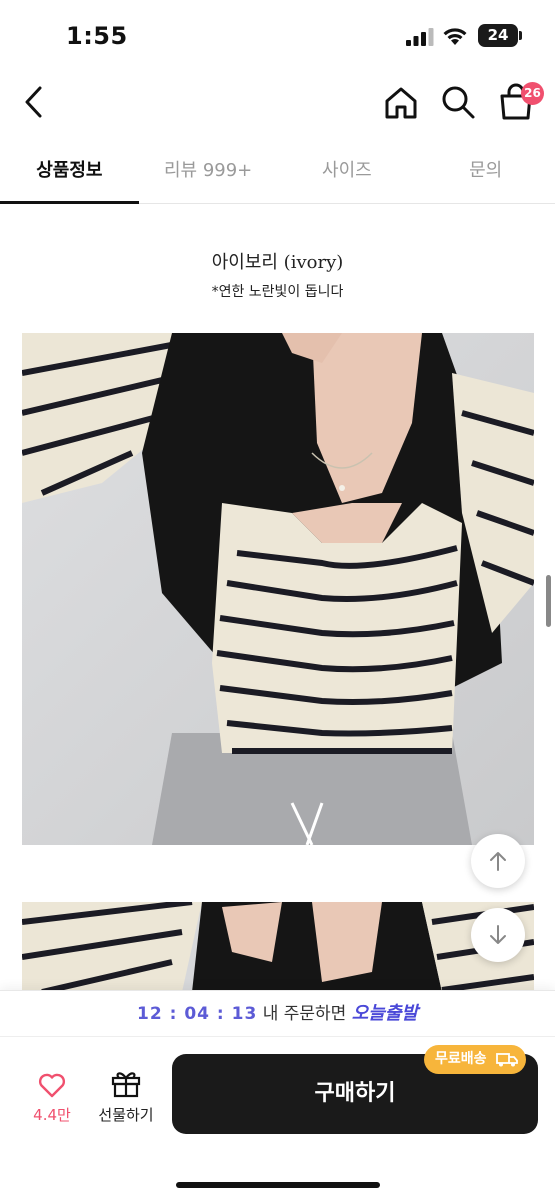 The height and width of the screenshot is (1200, 555). What do you see at coordinates (52, 1115) in the screenshot?
I see `like-count: 4.4만` at bounding box center [52, 1115].